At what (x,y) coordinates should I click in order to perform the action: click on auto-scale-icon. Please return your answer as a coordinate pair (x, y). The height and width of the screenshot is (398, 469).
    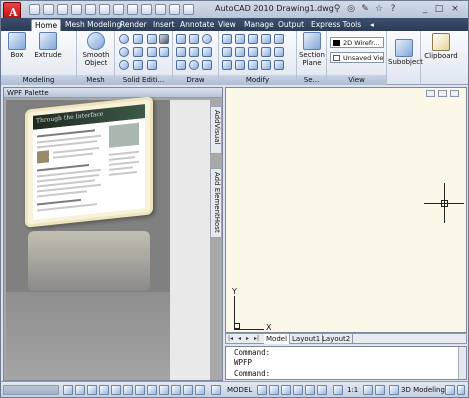
    Looking at the image, I should click on (380, 390).